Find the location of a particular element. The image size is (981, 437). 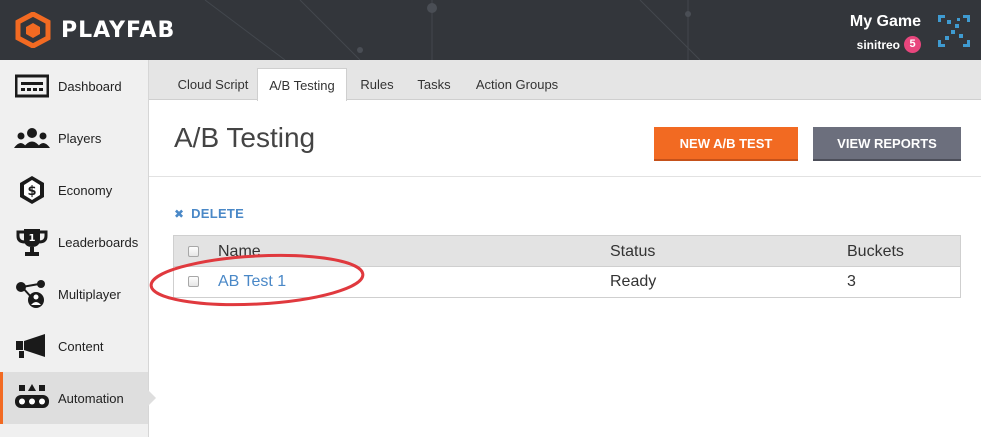

sidebar-item-dashboard: Dashboard is located at coordinates (74, 86).